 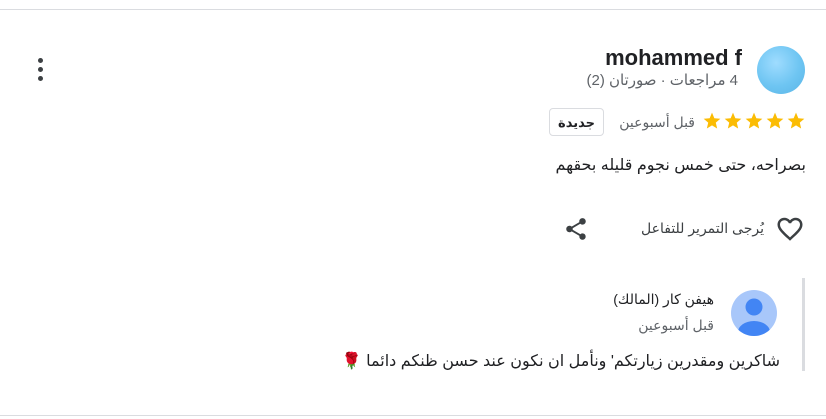 What do you see at coordinates (803, 324) in the screenshot?
I see `owner-reply-bar` at bounding box center [803, 324].